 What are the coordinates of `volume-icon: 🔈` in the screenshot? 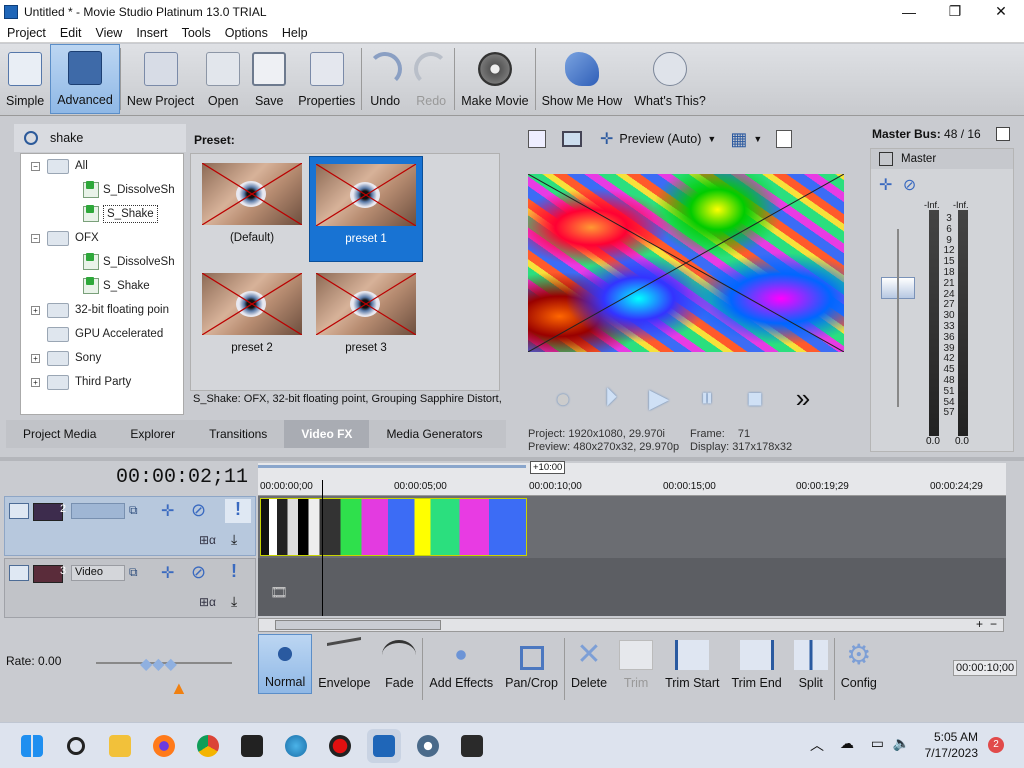 It's located at (901, 743).